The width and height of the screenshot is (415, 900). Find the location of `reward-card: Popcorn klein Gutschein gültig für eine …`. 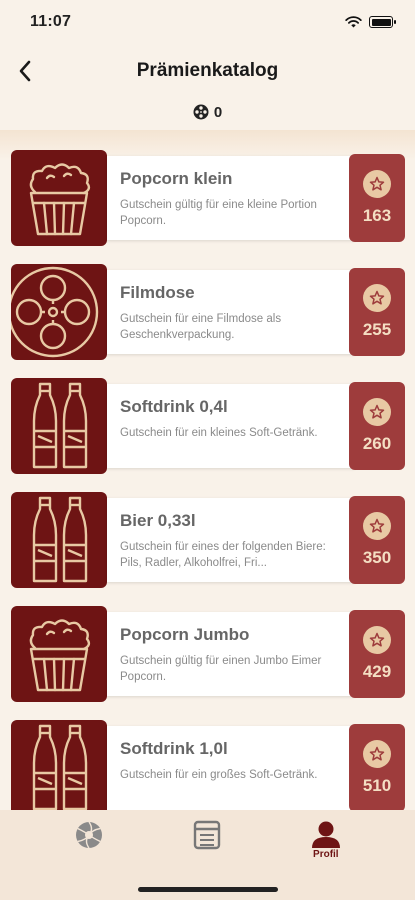

reward-card: Popcorn klein Gutschein gültig für eine … is located at coordinates (208, 198).